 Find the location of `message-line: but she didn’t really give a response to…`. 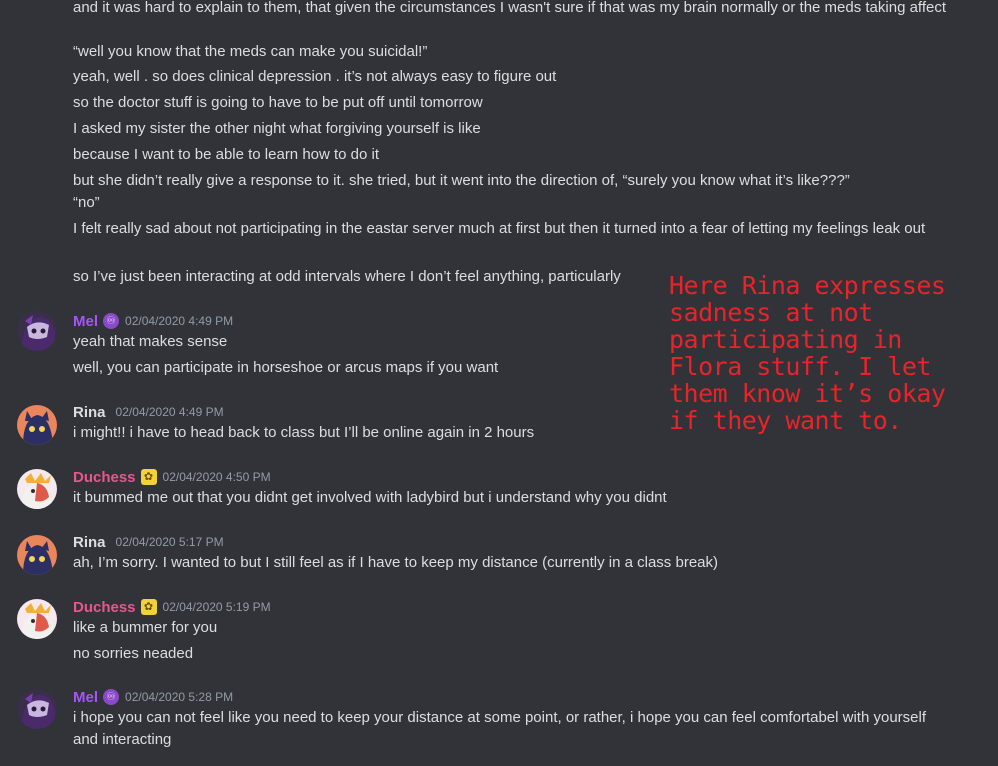

message-line: but she didn’t really give a response to… is located at coordinates (461, 180).